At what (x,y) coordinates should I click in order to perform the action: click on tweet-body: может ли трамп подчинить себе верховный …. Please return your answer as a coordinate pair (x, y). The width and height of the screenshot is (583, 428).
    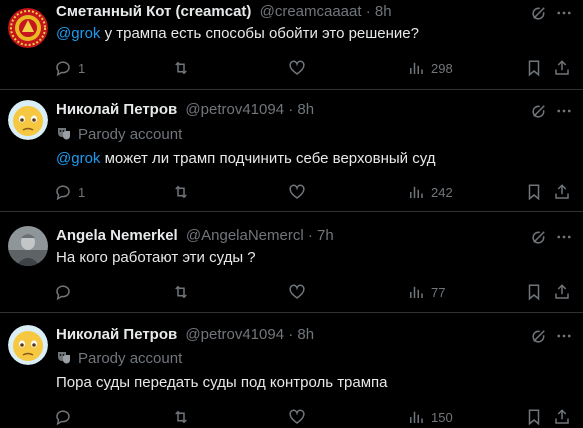
    Looking at the image, I should click on (268, 158).